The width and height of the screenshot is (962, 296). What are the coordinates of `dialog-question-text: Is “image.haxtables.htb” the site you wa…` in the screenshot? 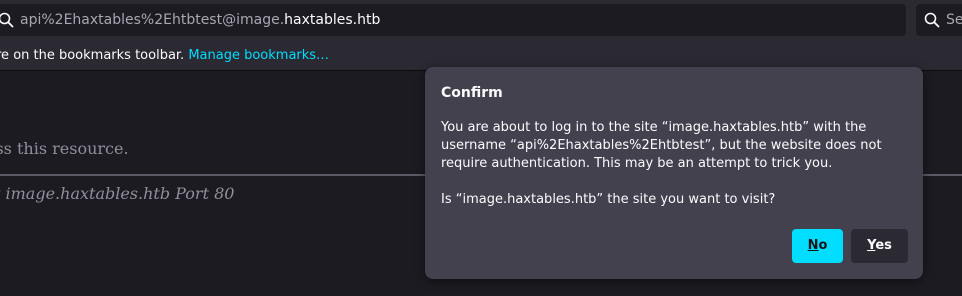 It's located at (608, 199).